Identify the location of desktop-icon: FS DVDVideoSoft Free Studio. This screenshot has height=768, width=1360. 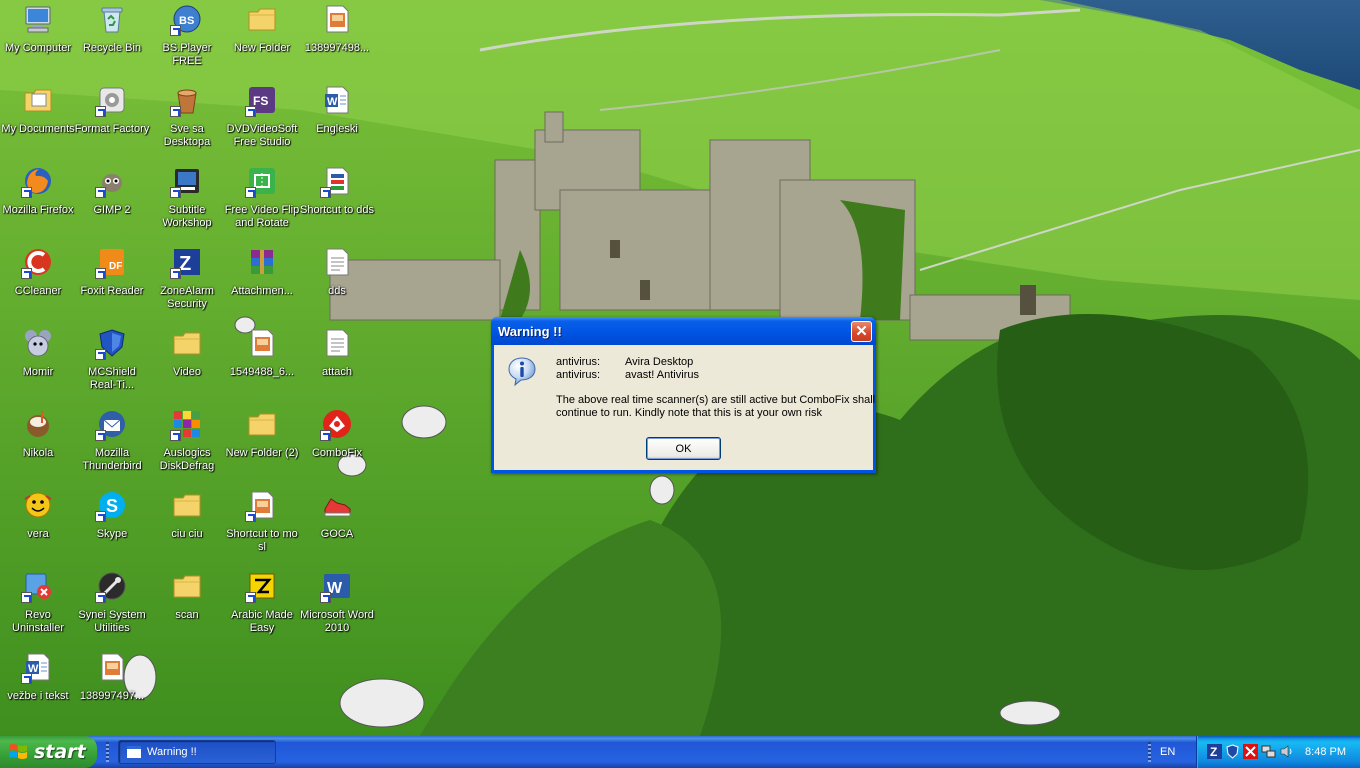
(262, 121).